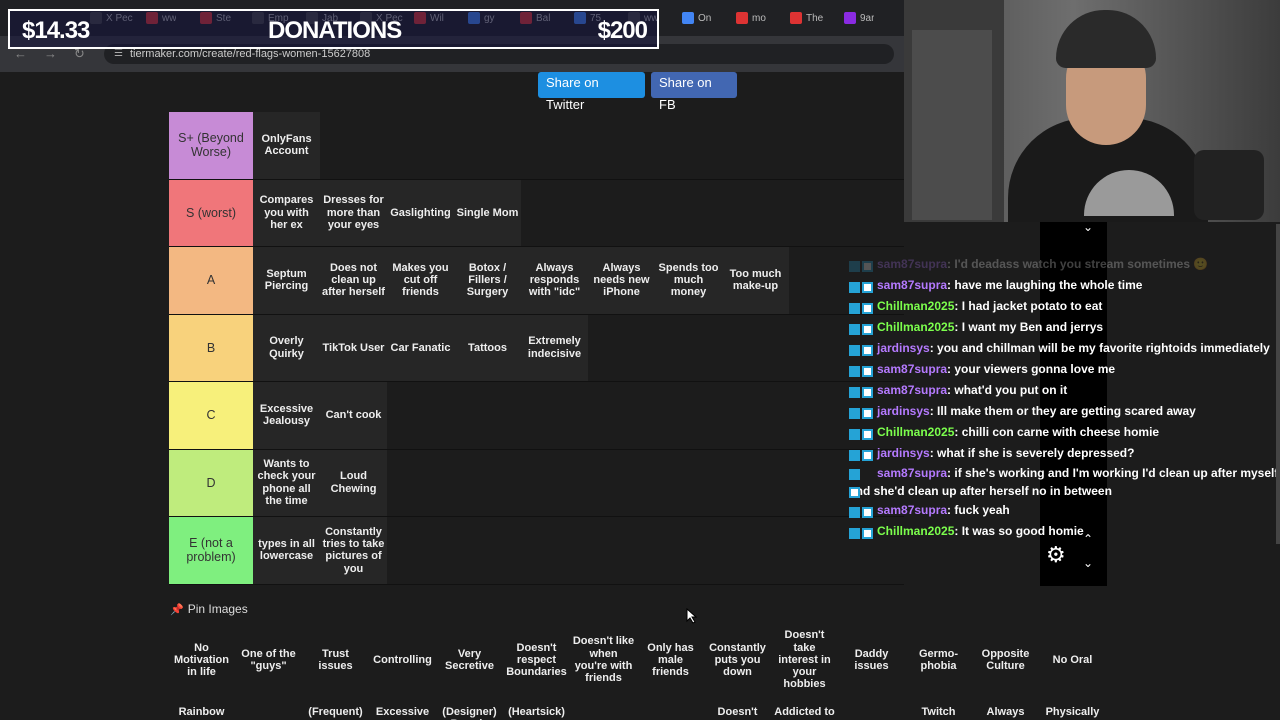  I want to click on pool-item: Germo-phobia, so click(938, 660).